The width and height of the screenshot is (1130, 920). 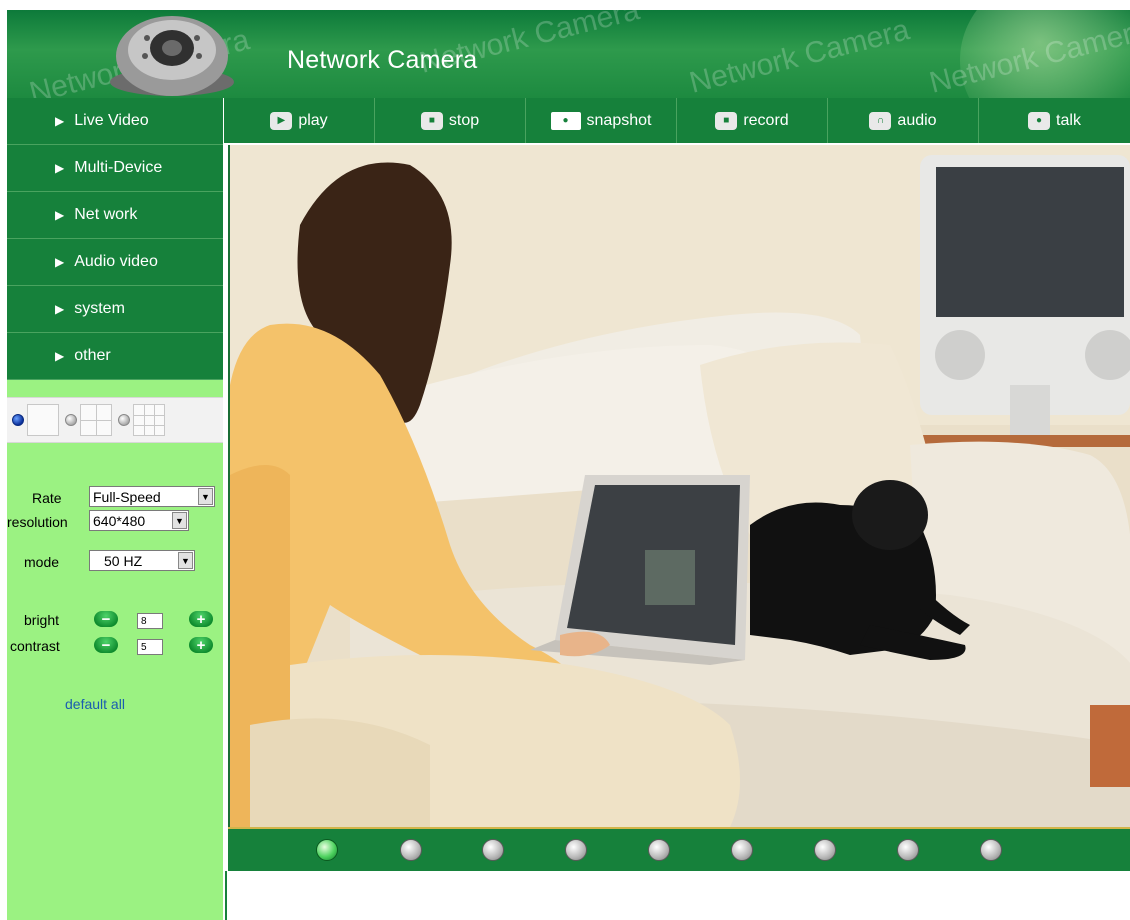 What do you see at coordinates (619, 120) in the screenshot?
I see `snapshot-label: snapshot` at bounding box center [619, 120].